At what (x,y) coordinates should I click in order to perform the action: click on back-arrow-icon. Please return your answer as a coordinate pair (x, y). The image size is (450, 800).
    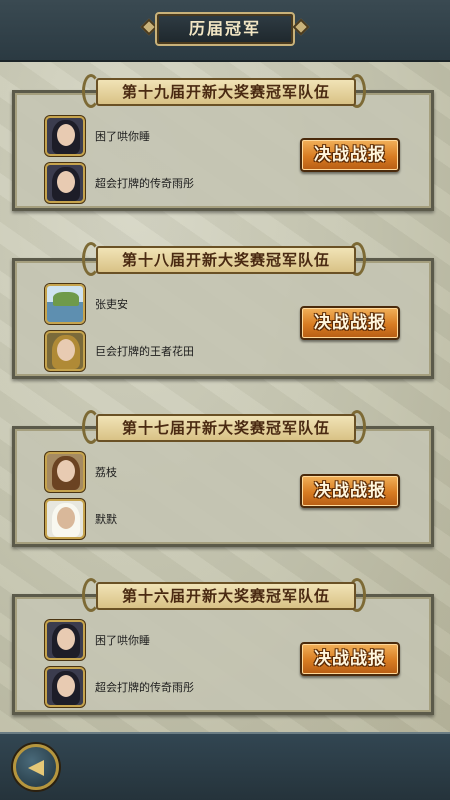
    Looking at the image, I should click on (36, 768).